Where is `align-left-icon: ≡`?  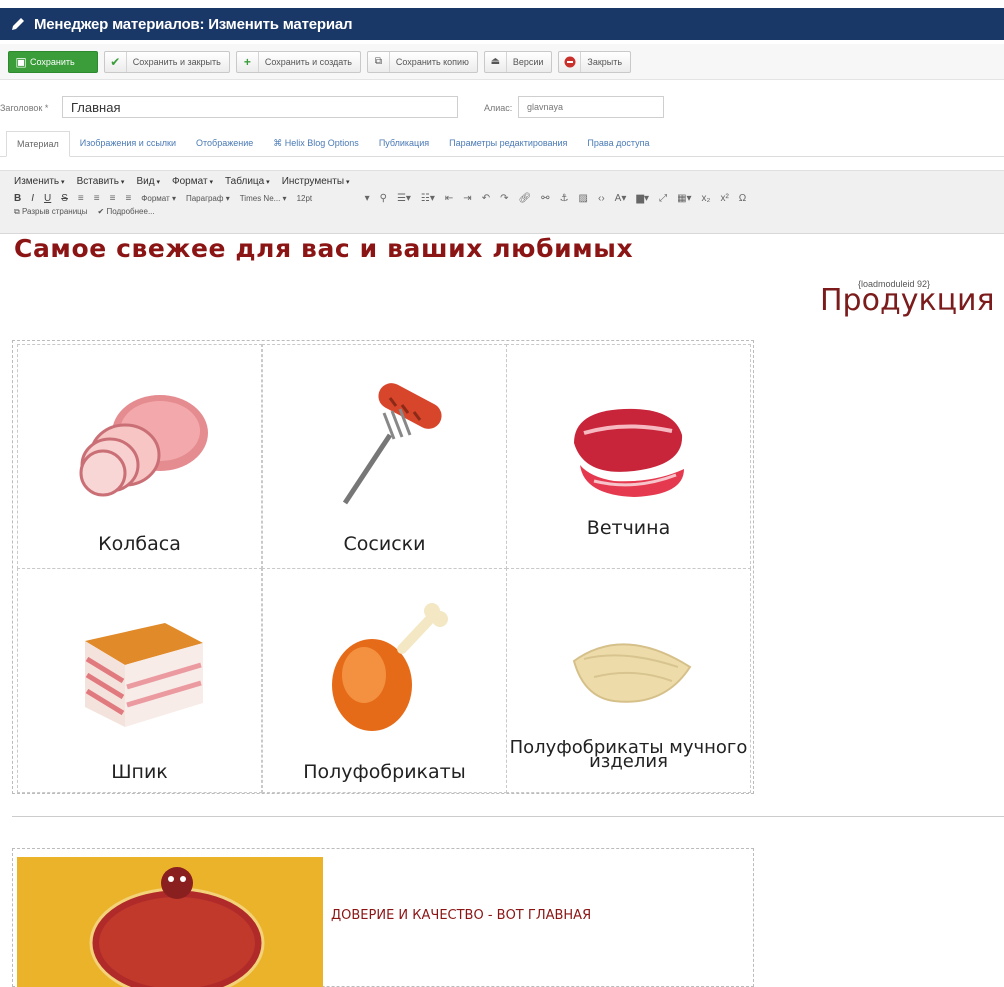 align-left-icon: ≡ is located at coordinates (81, 198).